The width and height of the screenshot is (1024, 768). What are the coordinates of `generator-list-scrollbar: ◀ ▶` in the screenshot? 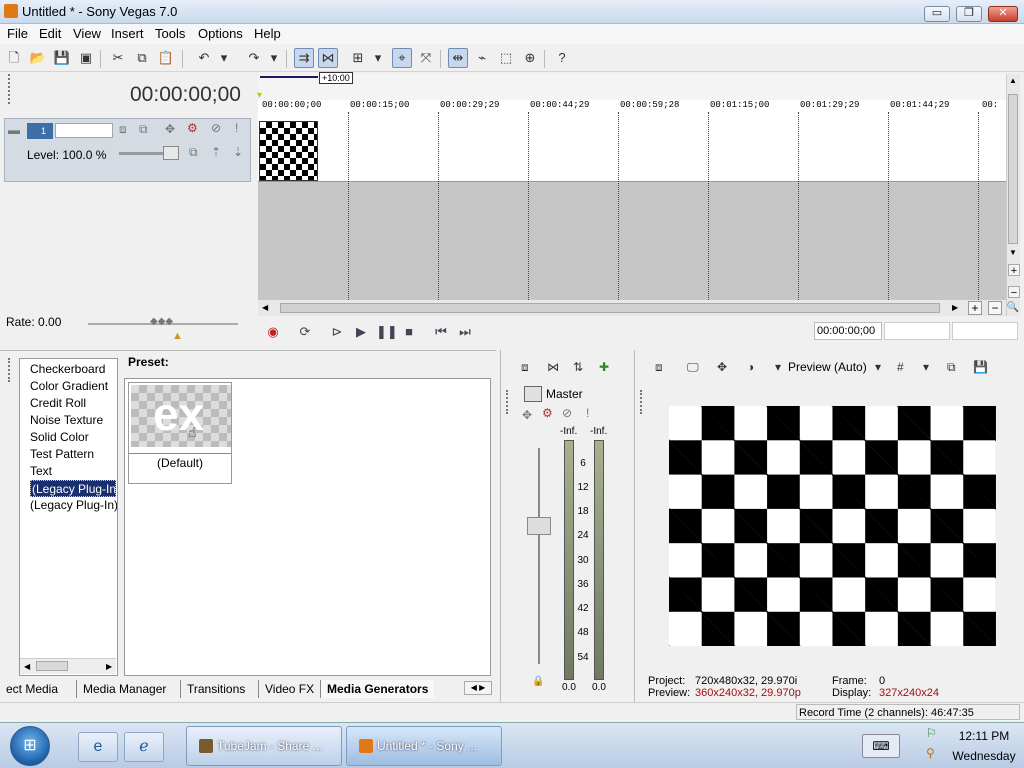 It's located at (68, 666).